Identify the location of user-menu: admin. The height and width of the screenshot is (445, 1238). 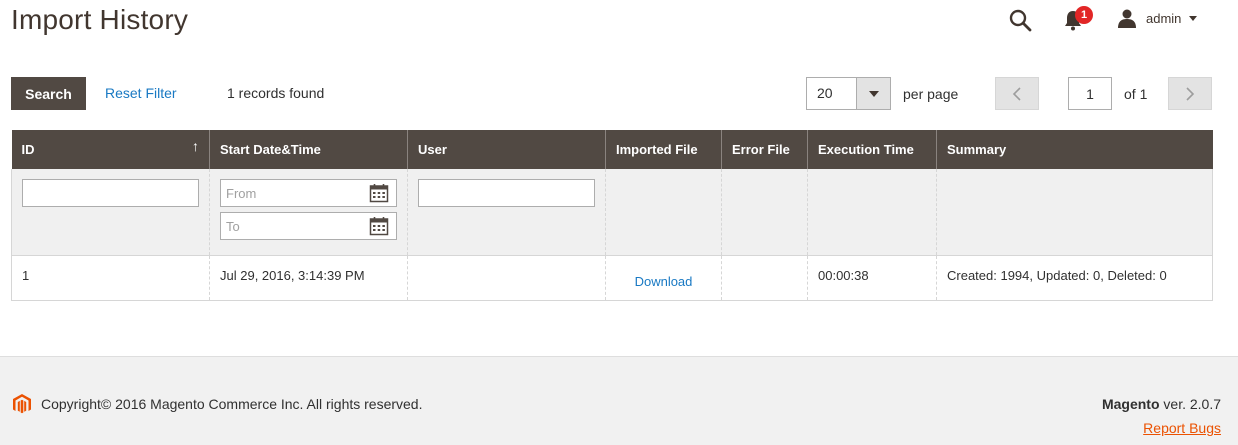
(1157, 18).